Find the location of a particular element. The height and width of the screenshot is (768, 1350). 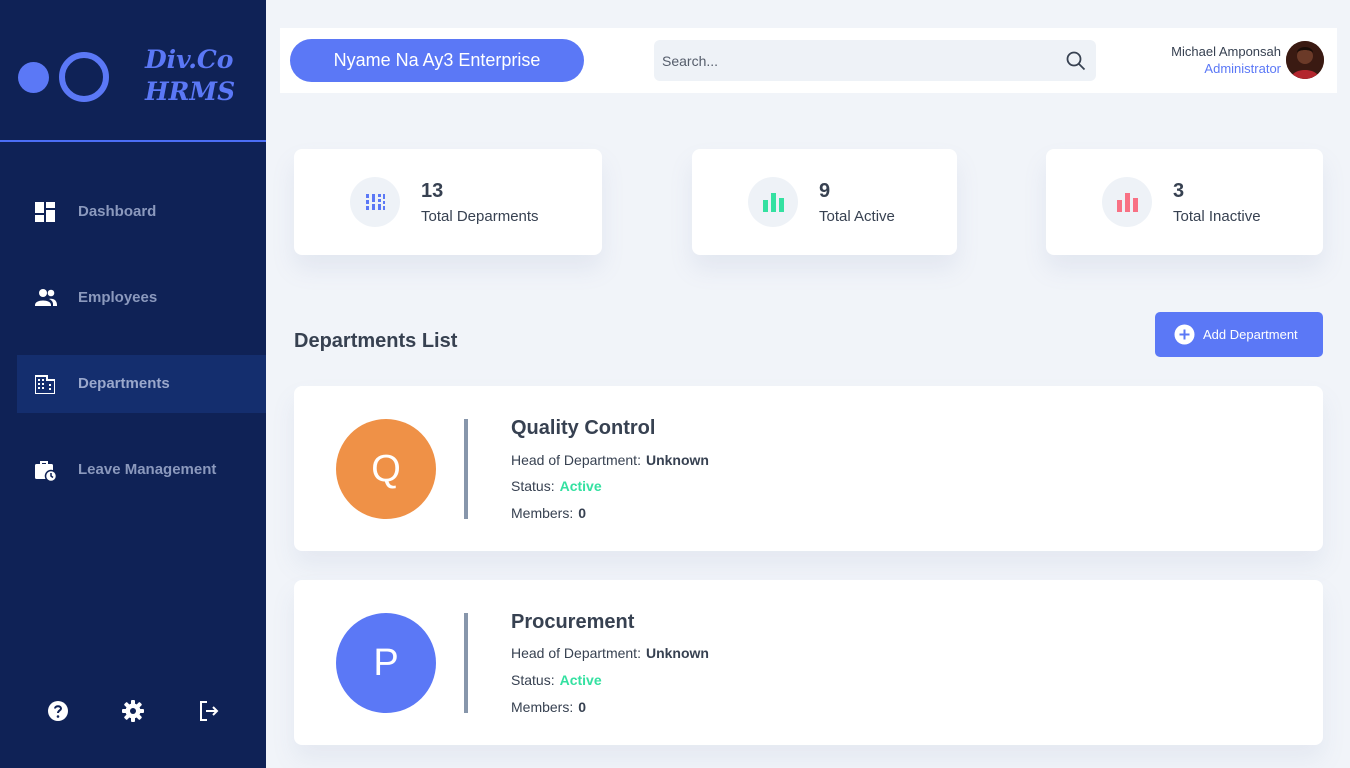

sidebar-item-label: Dashboard is located at coordinates (117, 211).